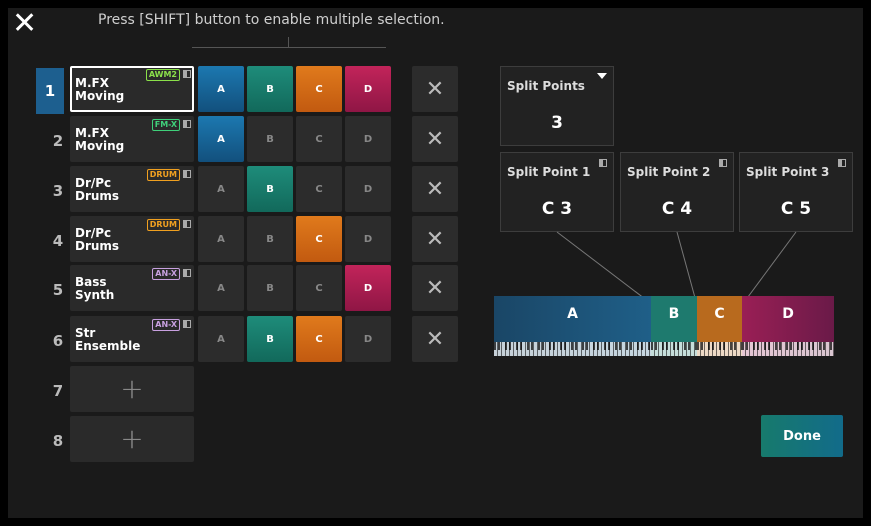 The width and height of the screenshot is (871, 526). What do you see at coordinates (788, 326) in the screenshot?
I see `keyboard-zone-d: D` at bounding box center [788, 326].